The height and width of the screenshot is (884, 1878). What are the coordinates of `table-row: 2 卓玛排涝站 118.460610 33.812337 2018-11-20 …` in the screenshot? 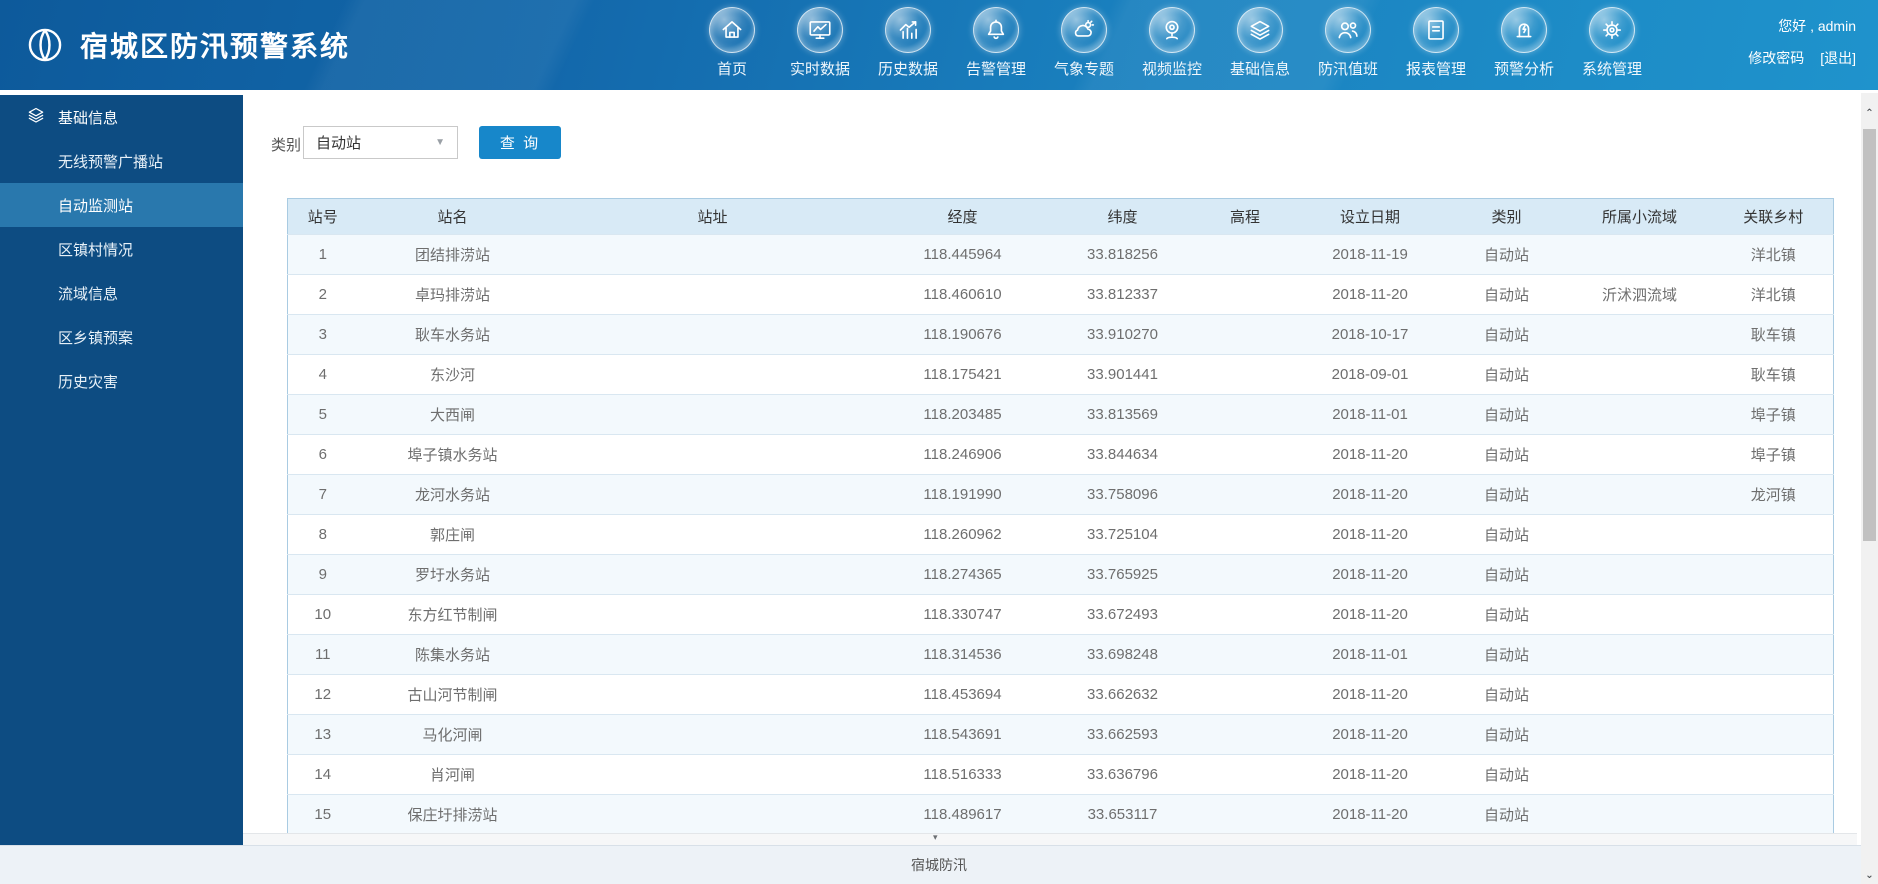 It's located at (1060, 294).